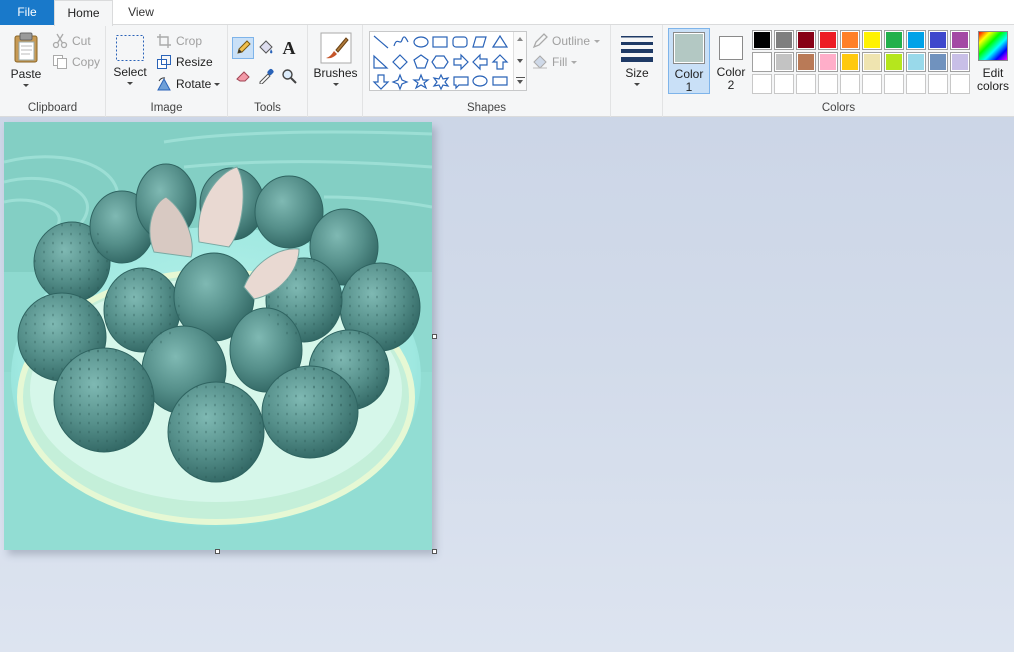 This screenshot has width=1014, height=652. What do you see at coordinates (267, 108) in the screenshot?
I see `tools-group-label: Tools` at bounding box center [267, 108].